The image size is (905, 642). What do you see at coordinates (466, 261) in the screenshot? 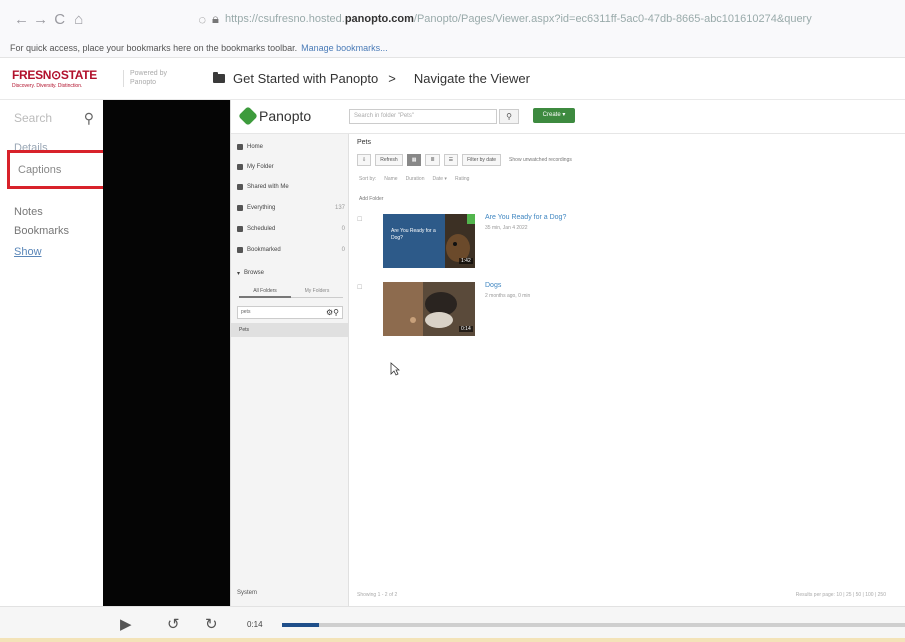
I see `session-duration: 1:42` at bounding box center [466, 261].